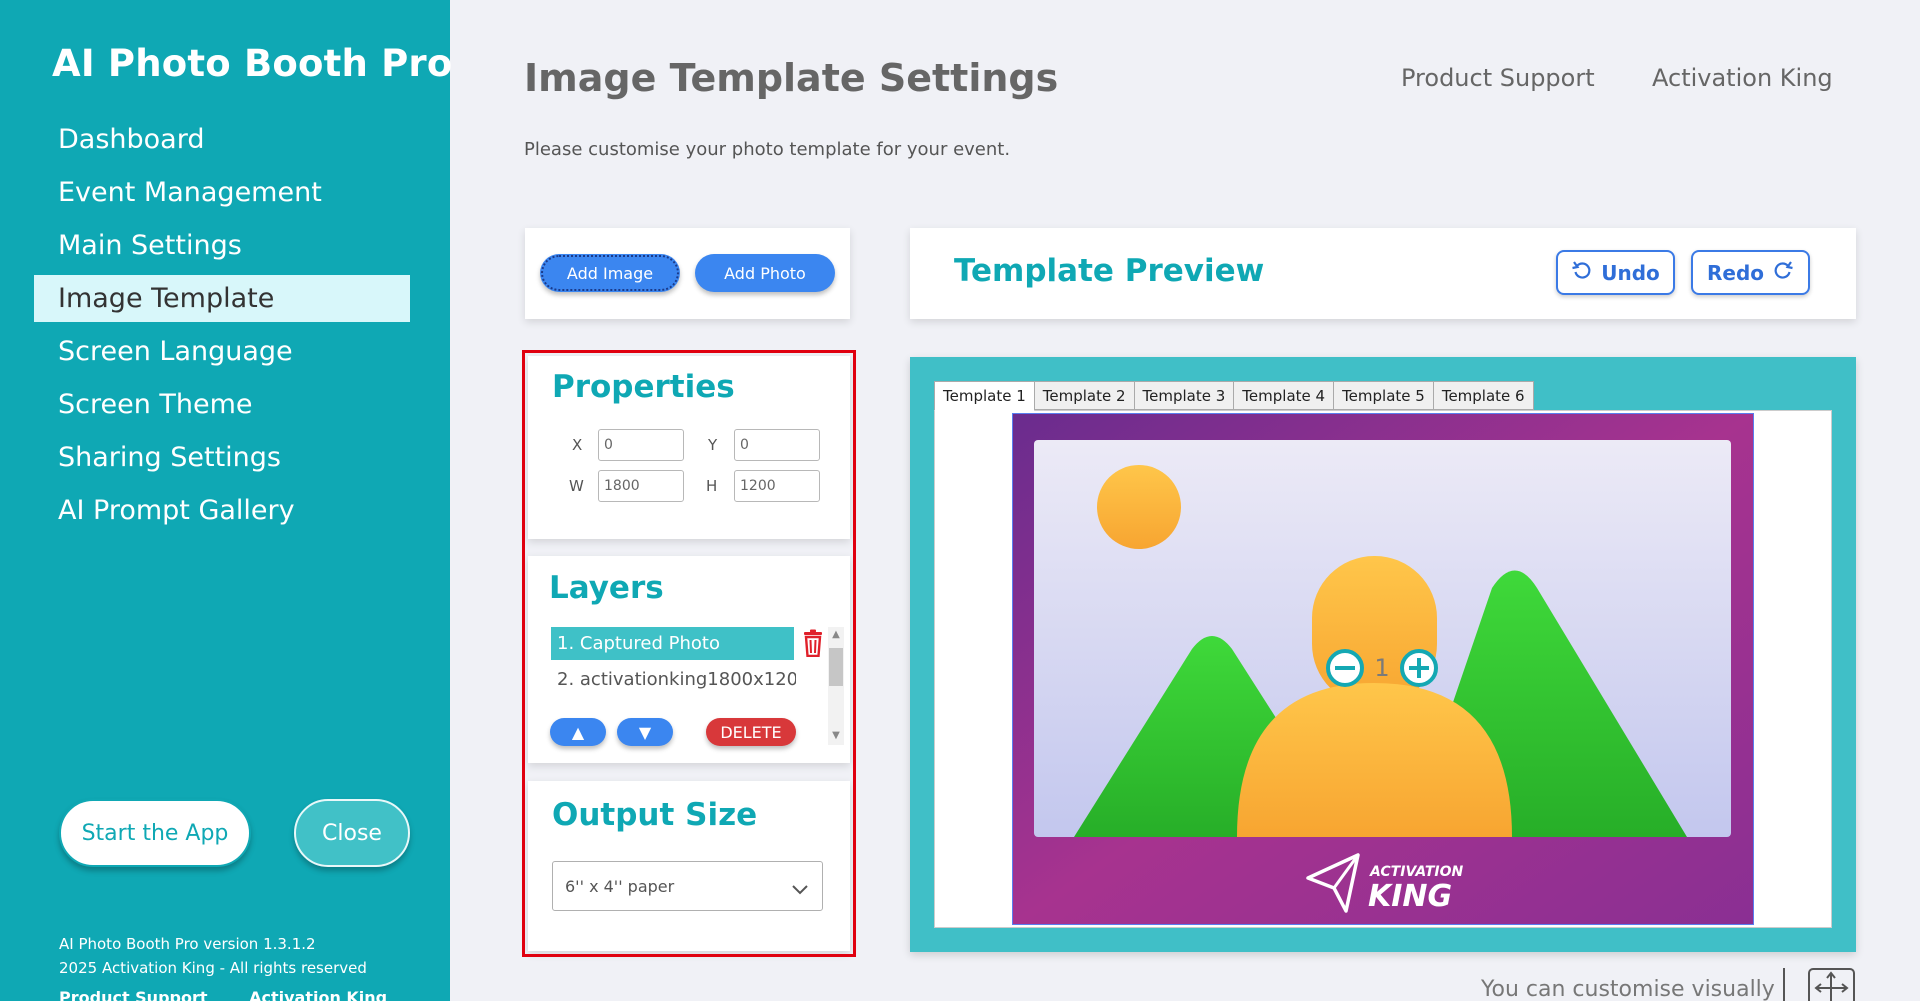  What do you see at coordinates (984, 396) in the screenshot?
I see `tab-template-1: Template 1` at bounding box center [984, 396].